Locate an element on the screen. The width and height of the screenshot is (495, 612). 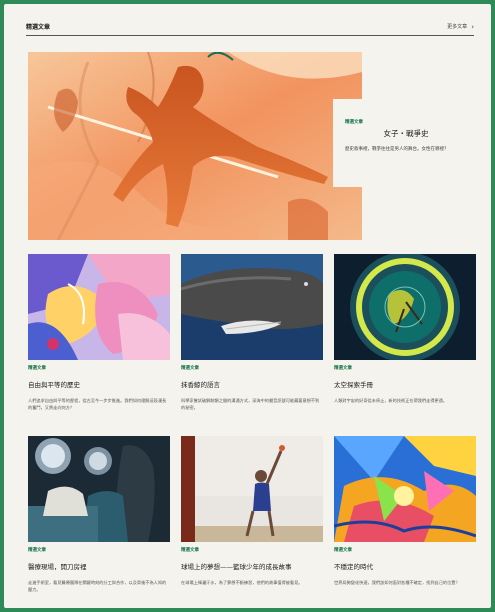
article-title: 球場上的夢想——籃球少年的成長故事 is located at coordinates (252, 566).